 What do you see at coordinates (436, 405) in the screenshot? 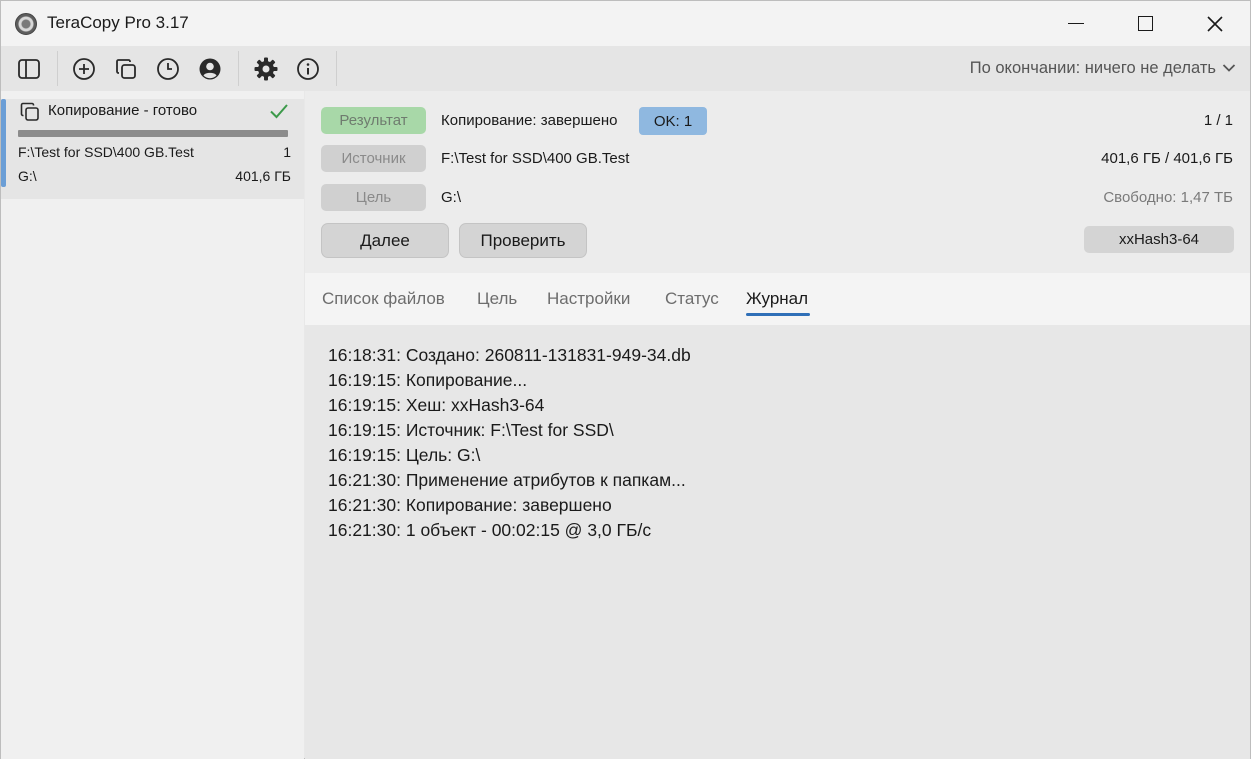
I see `log-line: 16:19:15: Хеш: xxHash3-64` at bounding box center [436, 405].